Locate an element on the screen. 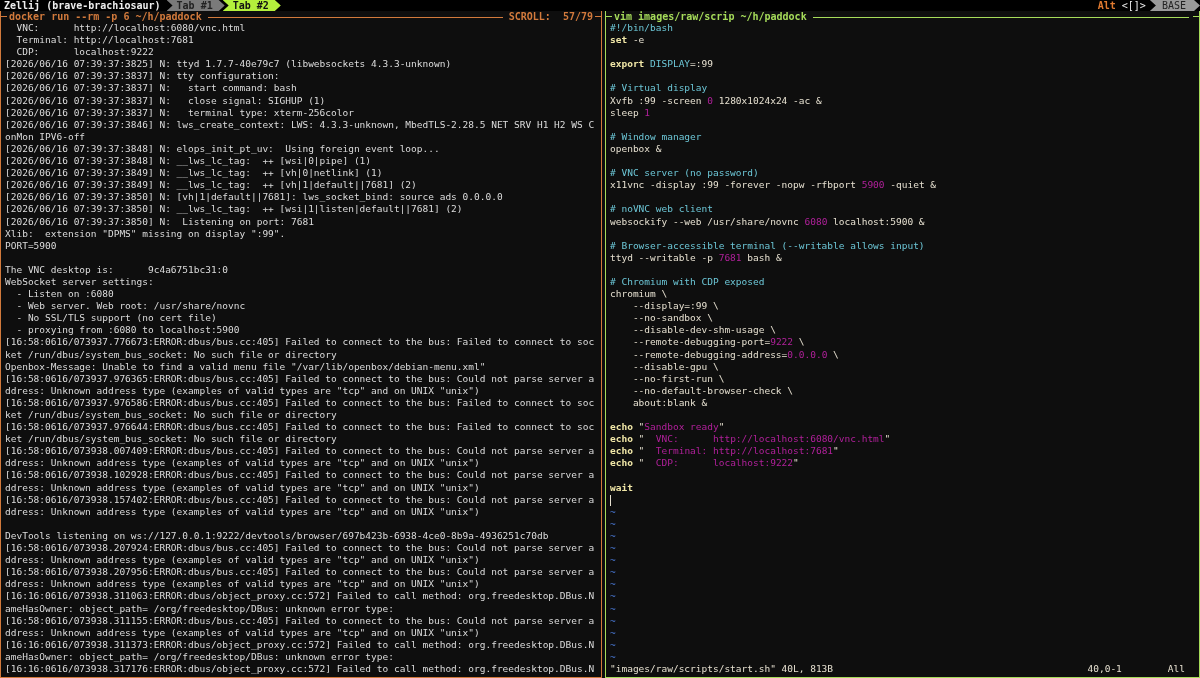 Image resolution: width=1200 pixels, height=678 pixels. code-line: ttyd --writable -p 7681 bash & is located at coordinates (696, 257).